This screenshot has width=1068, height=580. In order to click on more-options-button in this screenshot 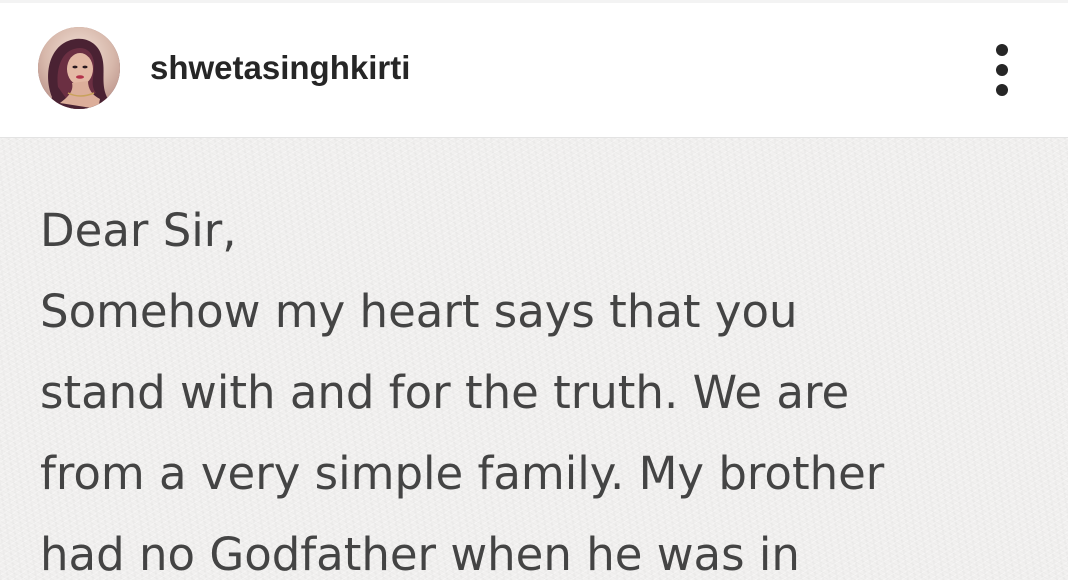, I will do `click(1002, 70)`.